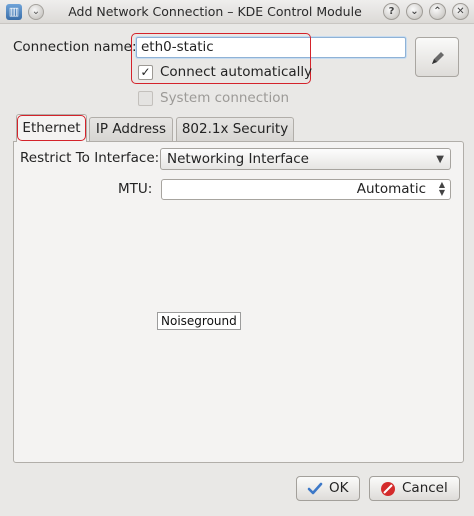 The height and width of the screenshot is (516, 474). Describe the element at coordinates (145, 98) in the screenshot. I see `system-connection-checkbox` at that location.